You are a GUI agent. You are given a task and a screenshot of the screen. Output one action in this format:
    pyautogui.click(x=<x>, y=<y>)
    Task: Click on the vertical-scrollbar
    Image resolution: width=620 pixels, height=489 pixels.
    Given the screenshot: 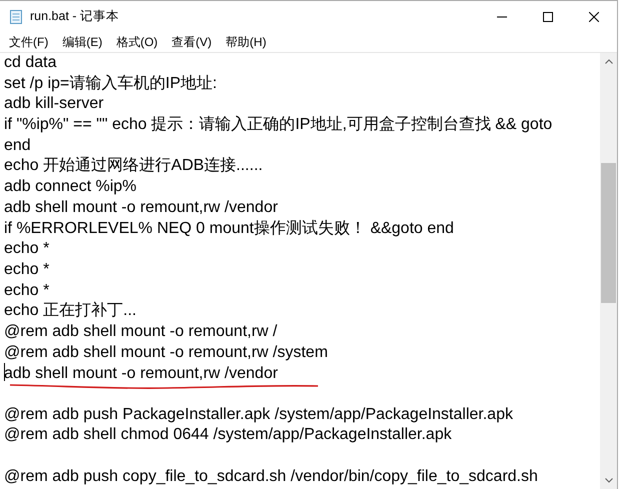 What is the action you would take?
    pyautogui.click(x=608, y=271)
    